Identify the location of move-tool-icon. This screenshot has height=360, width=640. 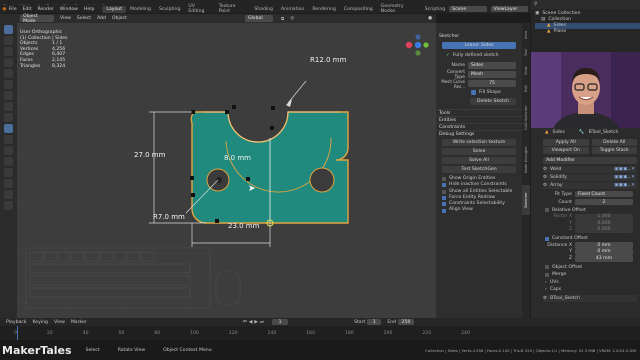
(8, 51).